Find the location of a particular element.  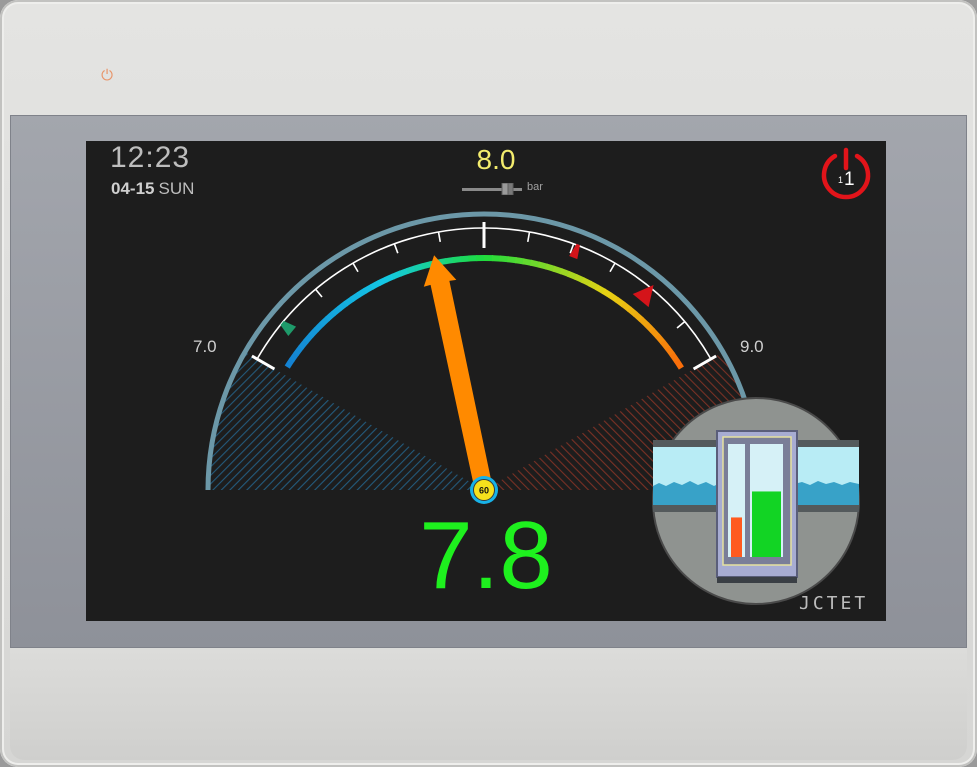

tank-level-icon is located at coordinates (756, 501).